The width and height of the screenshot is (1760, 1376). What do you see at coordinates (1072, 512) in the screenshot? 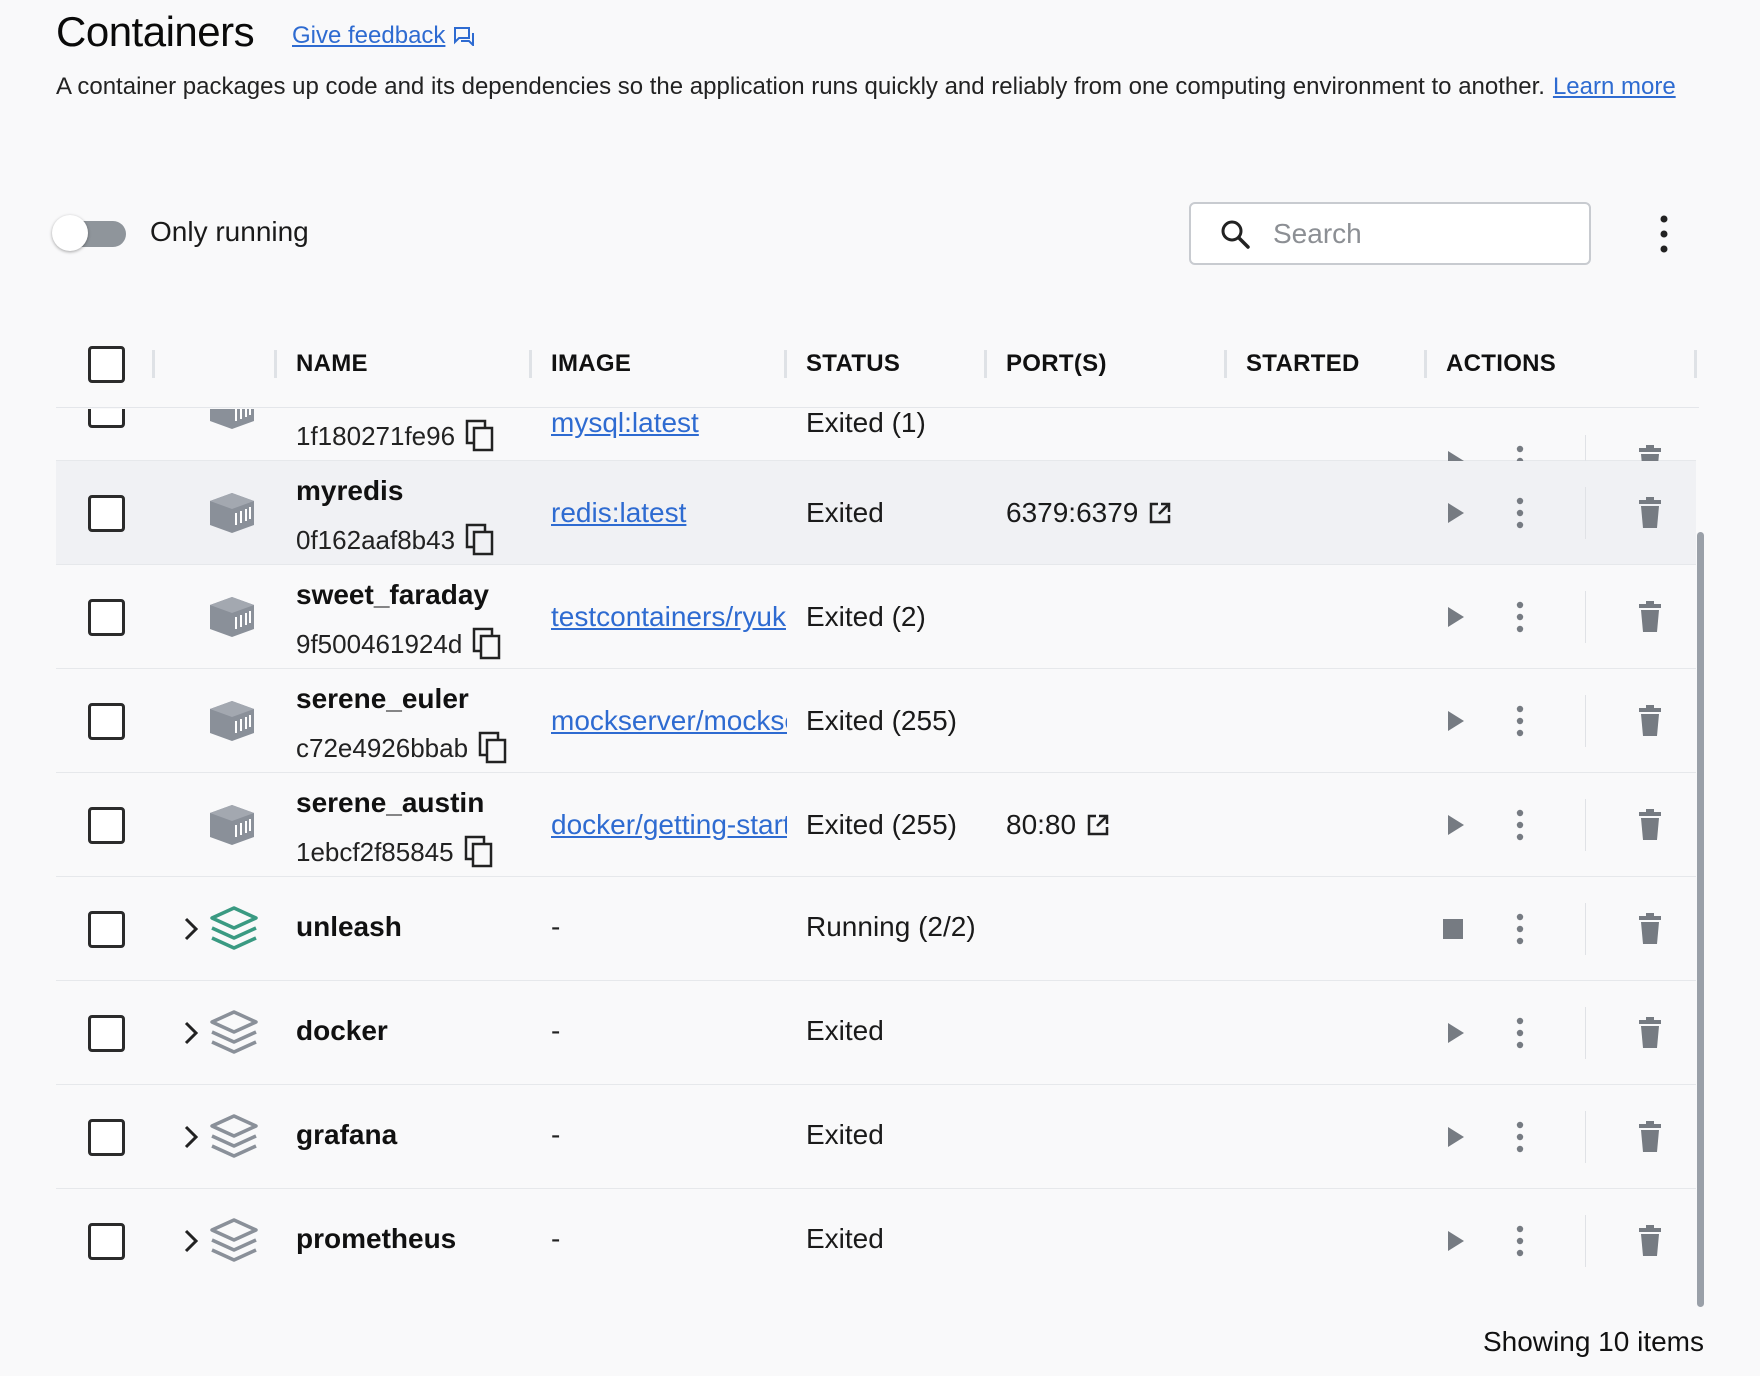
I see `port-text: 6379:6379` at bounding box center [1072, 512].